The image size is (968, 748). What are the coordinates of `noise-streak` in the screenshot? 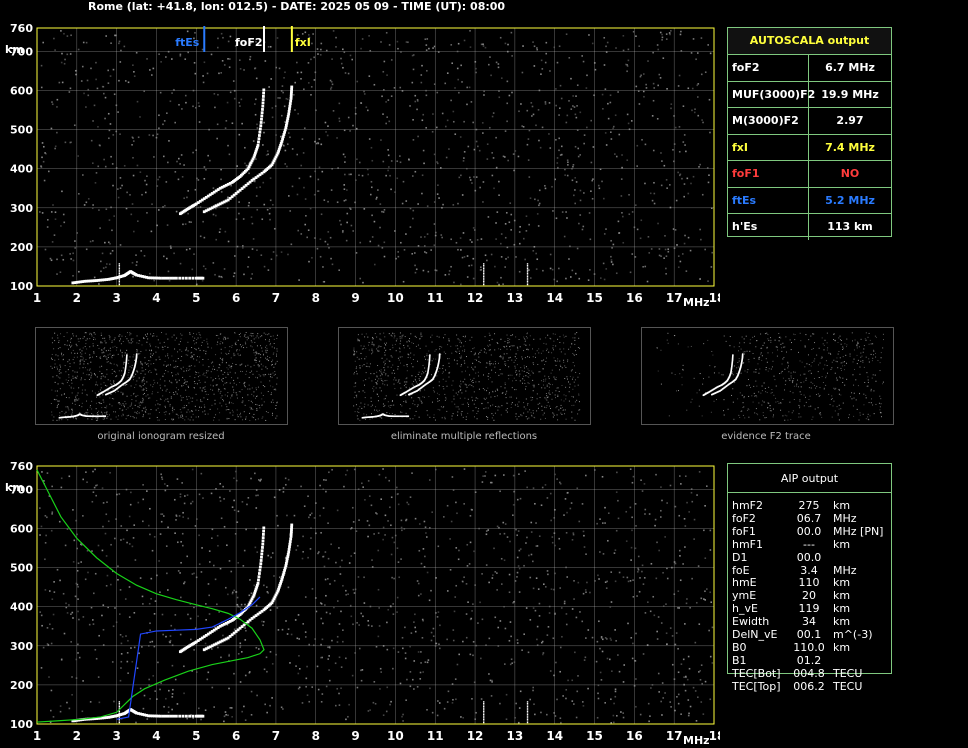 It's located at (119, 265).